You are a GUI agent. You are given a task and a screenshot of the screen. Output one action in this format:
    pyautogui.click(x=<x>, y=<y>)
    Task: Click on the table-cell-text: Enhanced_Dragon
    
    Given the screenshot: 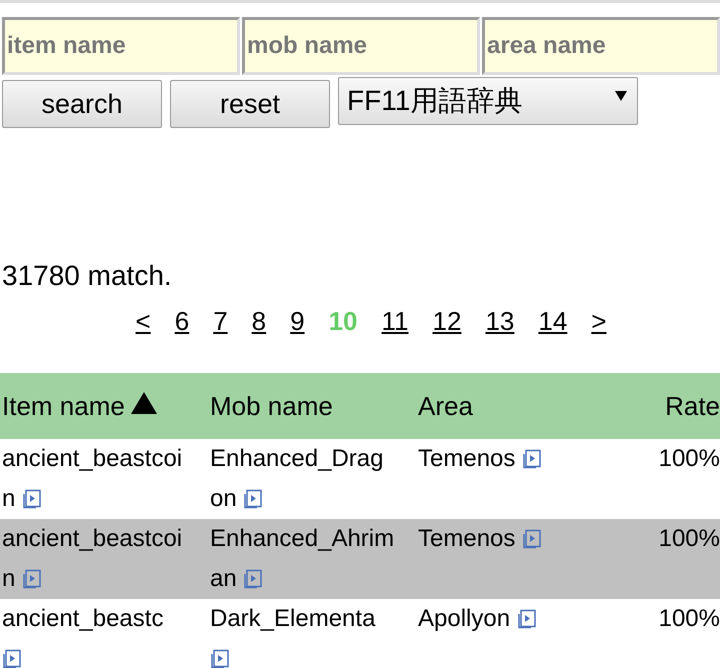 What is the action you would take?
    pyautogui.click(x=296, y=479)
    